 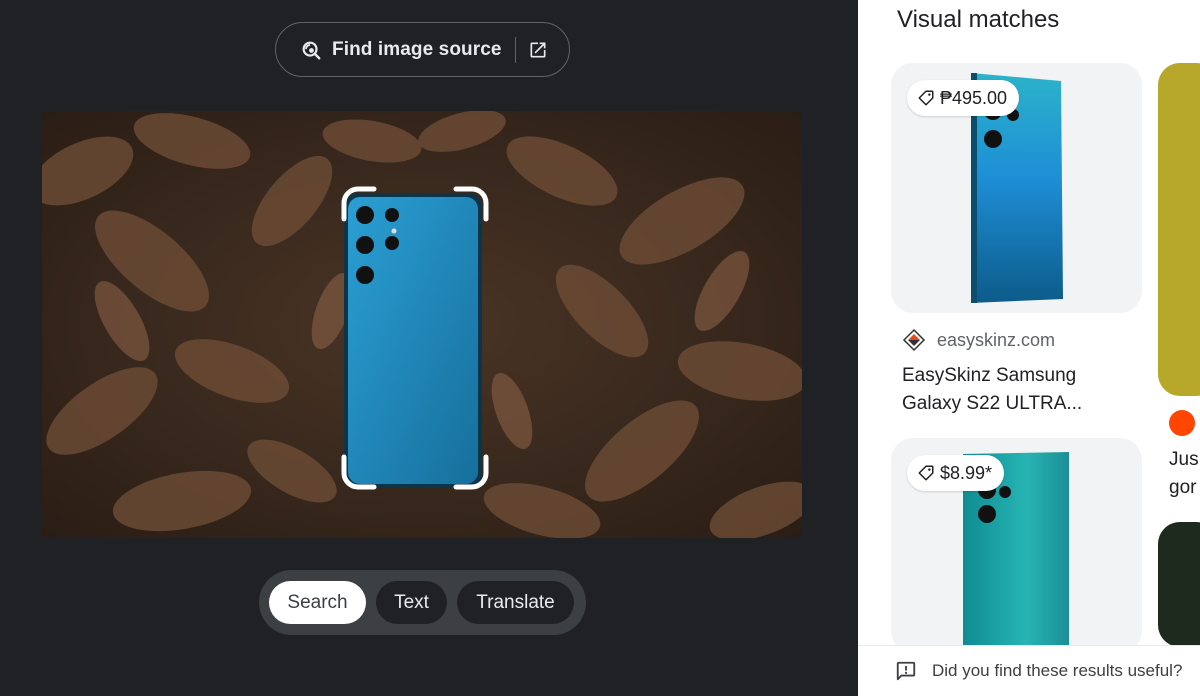 I want to click on mode-translate-button: Translate, so click(x=515, y=602).